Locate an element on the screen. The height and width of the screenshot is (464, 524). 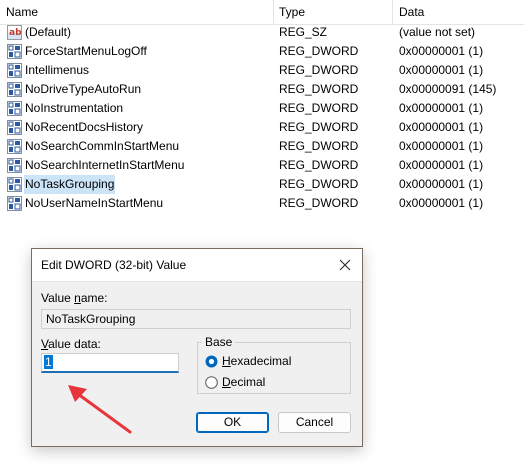
value-name: NoUserNameInStartMenu is located at coordinates (94, 203).